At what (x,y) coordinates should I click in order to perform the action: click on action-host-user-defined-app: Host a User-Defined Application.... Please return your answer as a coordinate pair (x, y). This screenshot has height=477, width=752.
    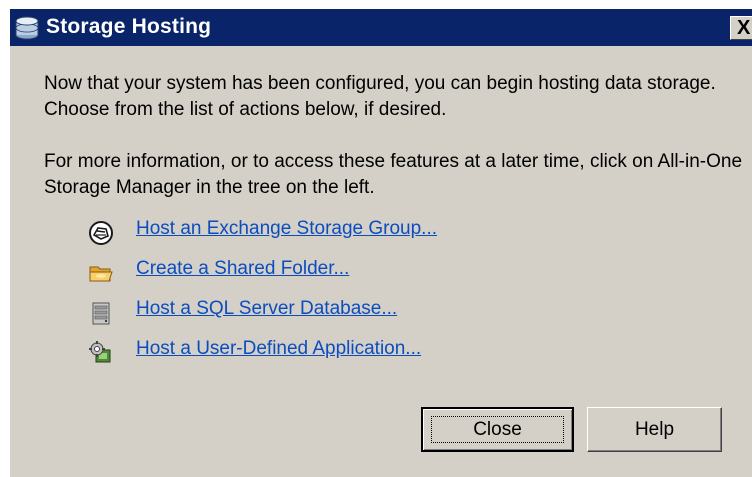
    Looking at the image, I should click on (298, 354).